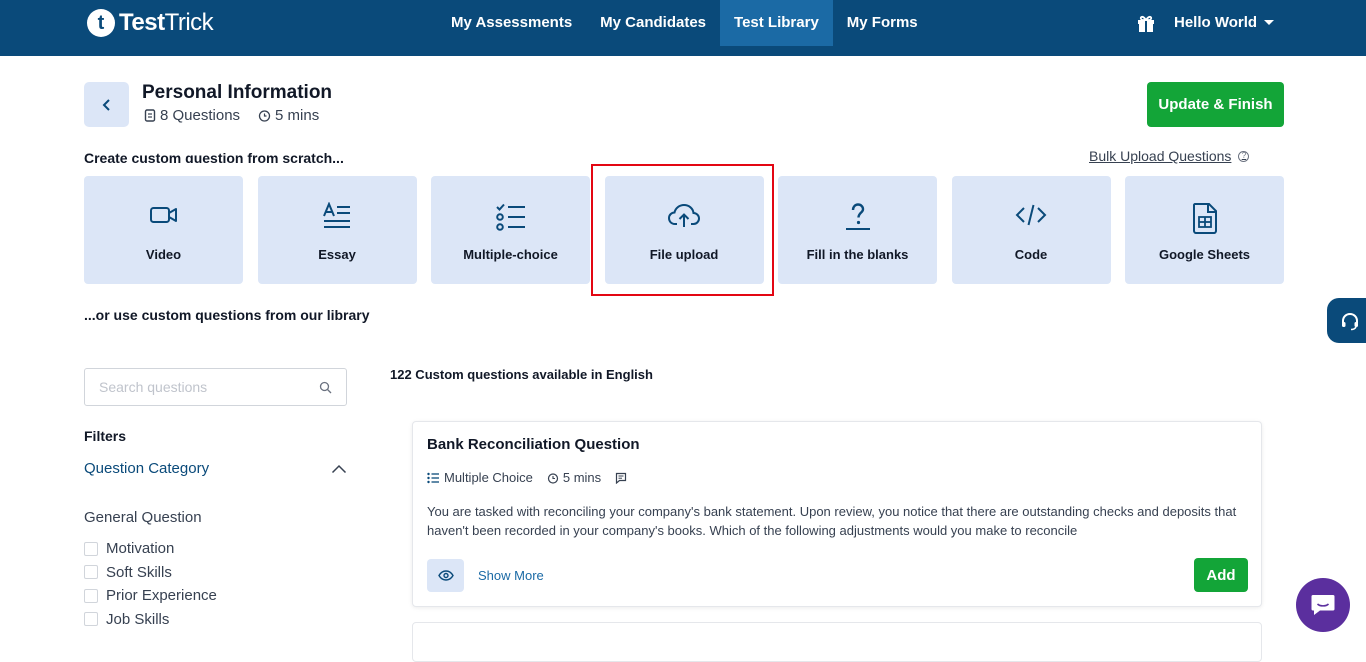  I want to click on show-more-link: Show More, so click(511, 575).